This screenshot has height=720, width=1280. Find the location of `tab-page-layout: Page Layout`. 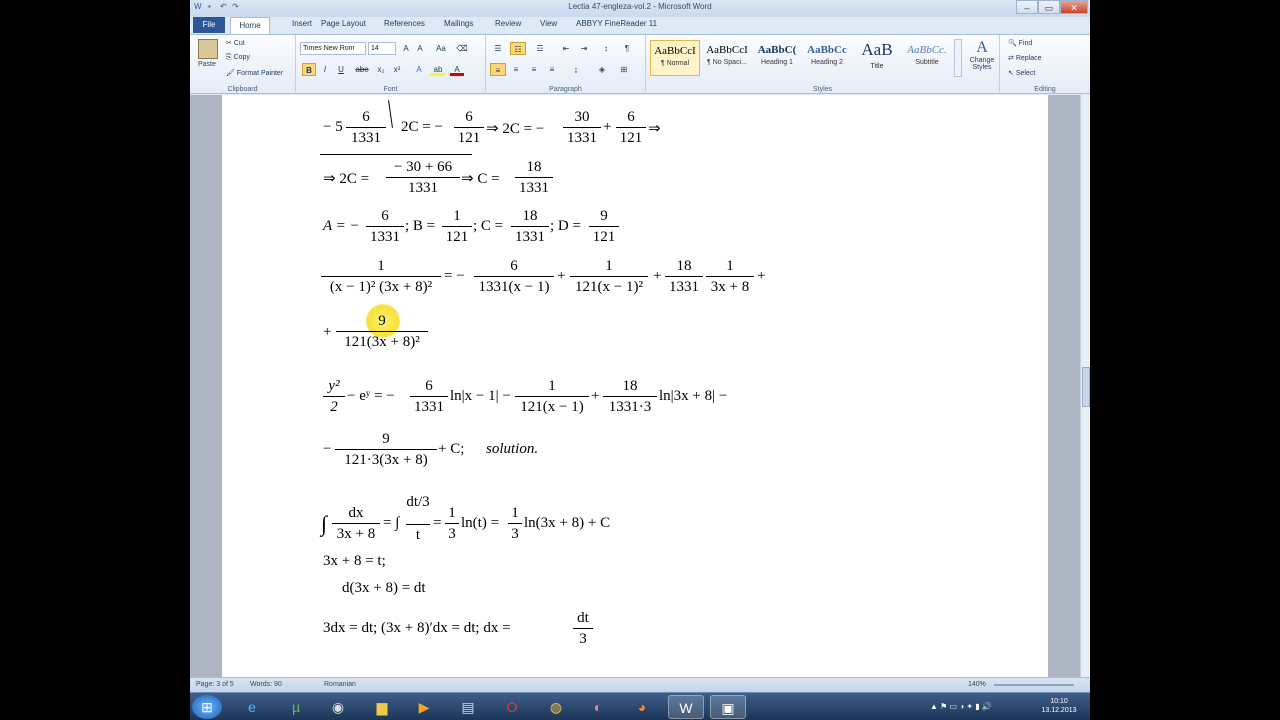

tab-page-layout: Page Layout is located at coordinates (343, 23).